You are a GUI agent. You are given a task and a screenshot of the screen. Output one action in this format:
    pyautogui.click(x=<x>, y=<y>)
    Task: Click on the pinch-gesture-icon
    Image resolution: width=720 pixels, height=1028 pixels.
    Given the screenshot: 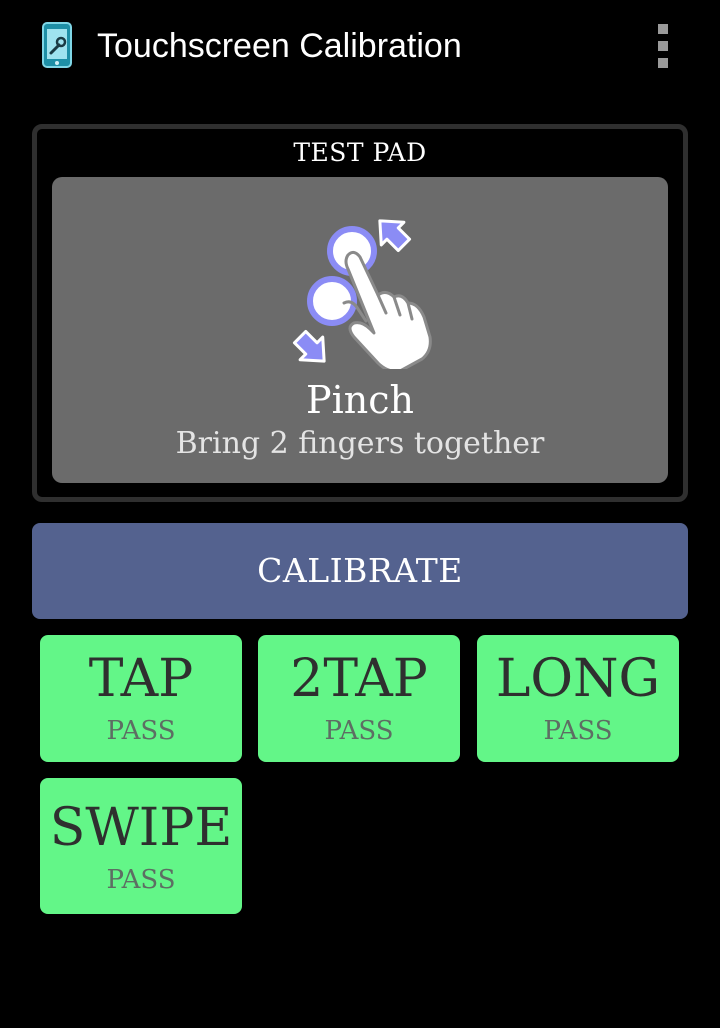 What is the action you would take?
    pyautogui.click(x=367, y=286)
    